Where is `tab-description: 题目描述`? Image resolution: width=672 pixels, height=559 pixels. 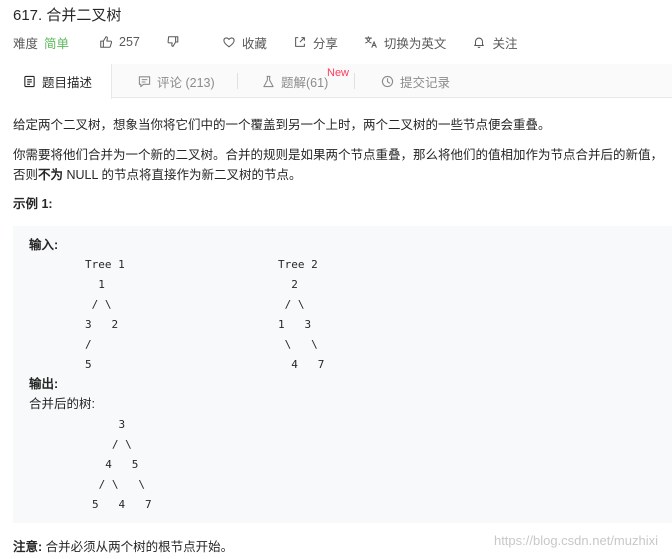 tab-description: 题目描述 is located at coordinates (56, 81).